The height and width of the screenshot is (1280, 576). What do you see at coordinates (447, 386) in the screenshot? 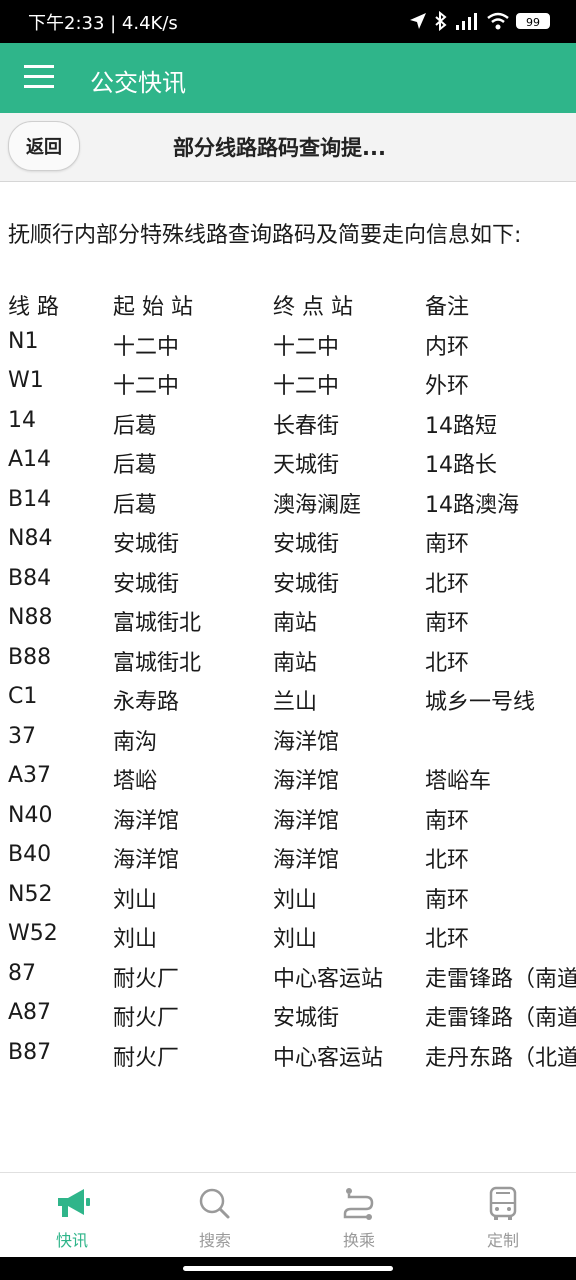
I see `cell-col-3: 外环` at bounding box center [447, 386].